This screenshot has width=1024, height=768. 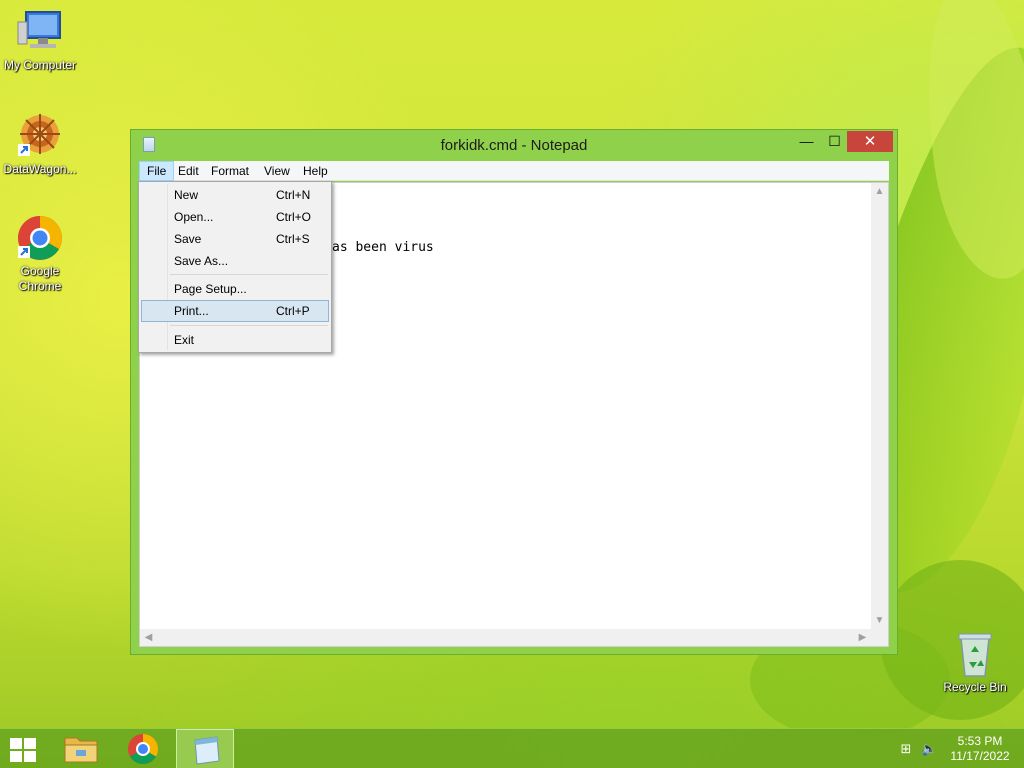 What do you see at coordinates (40, 65) in the screenshot?
I see `desktop-icon-label: My Computer` at bounding box center [40, 65].